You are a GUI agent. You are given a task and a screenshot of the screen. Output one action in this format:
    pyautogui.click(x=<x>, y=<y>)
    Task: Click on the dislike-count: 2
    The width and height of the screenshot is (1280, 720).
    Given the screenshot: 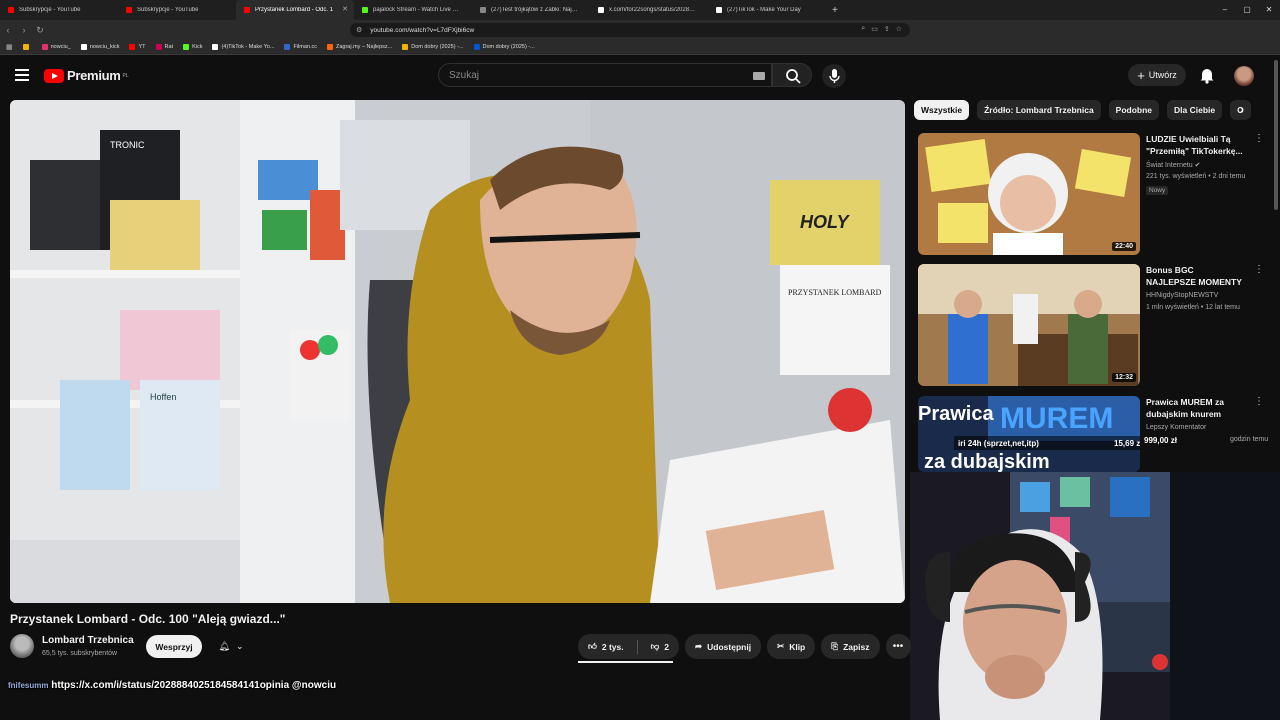 What is the action you would take?
    pyautogui.click(x=667, y=646)
    